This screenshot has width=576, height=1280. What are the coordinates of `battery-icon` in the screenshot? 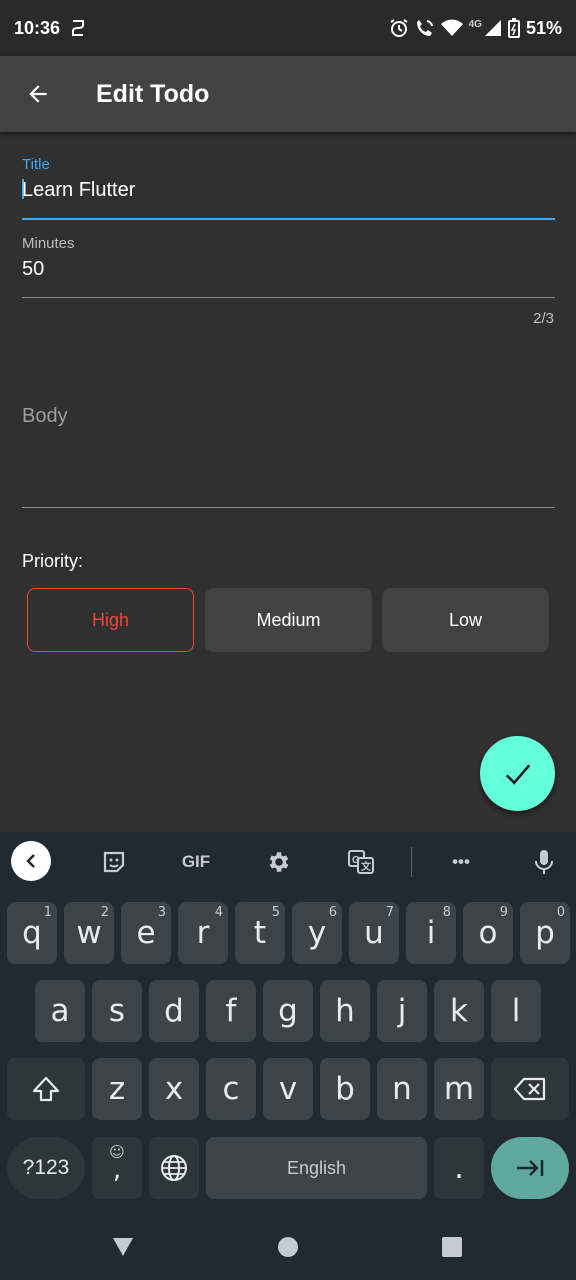 It's located at (513, 28).